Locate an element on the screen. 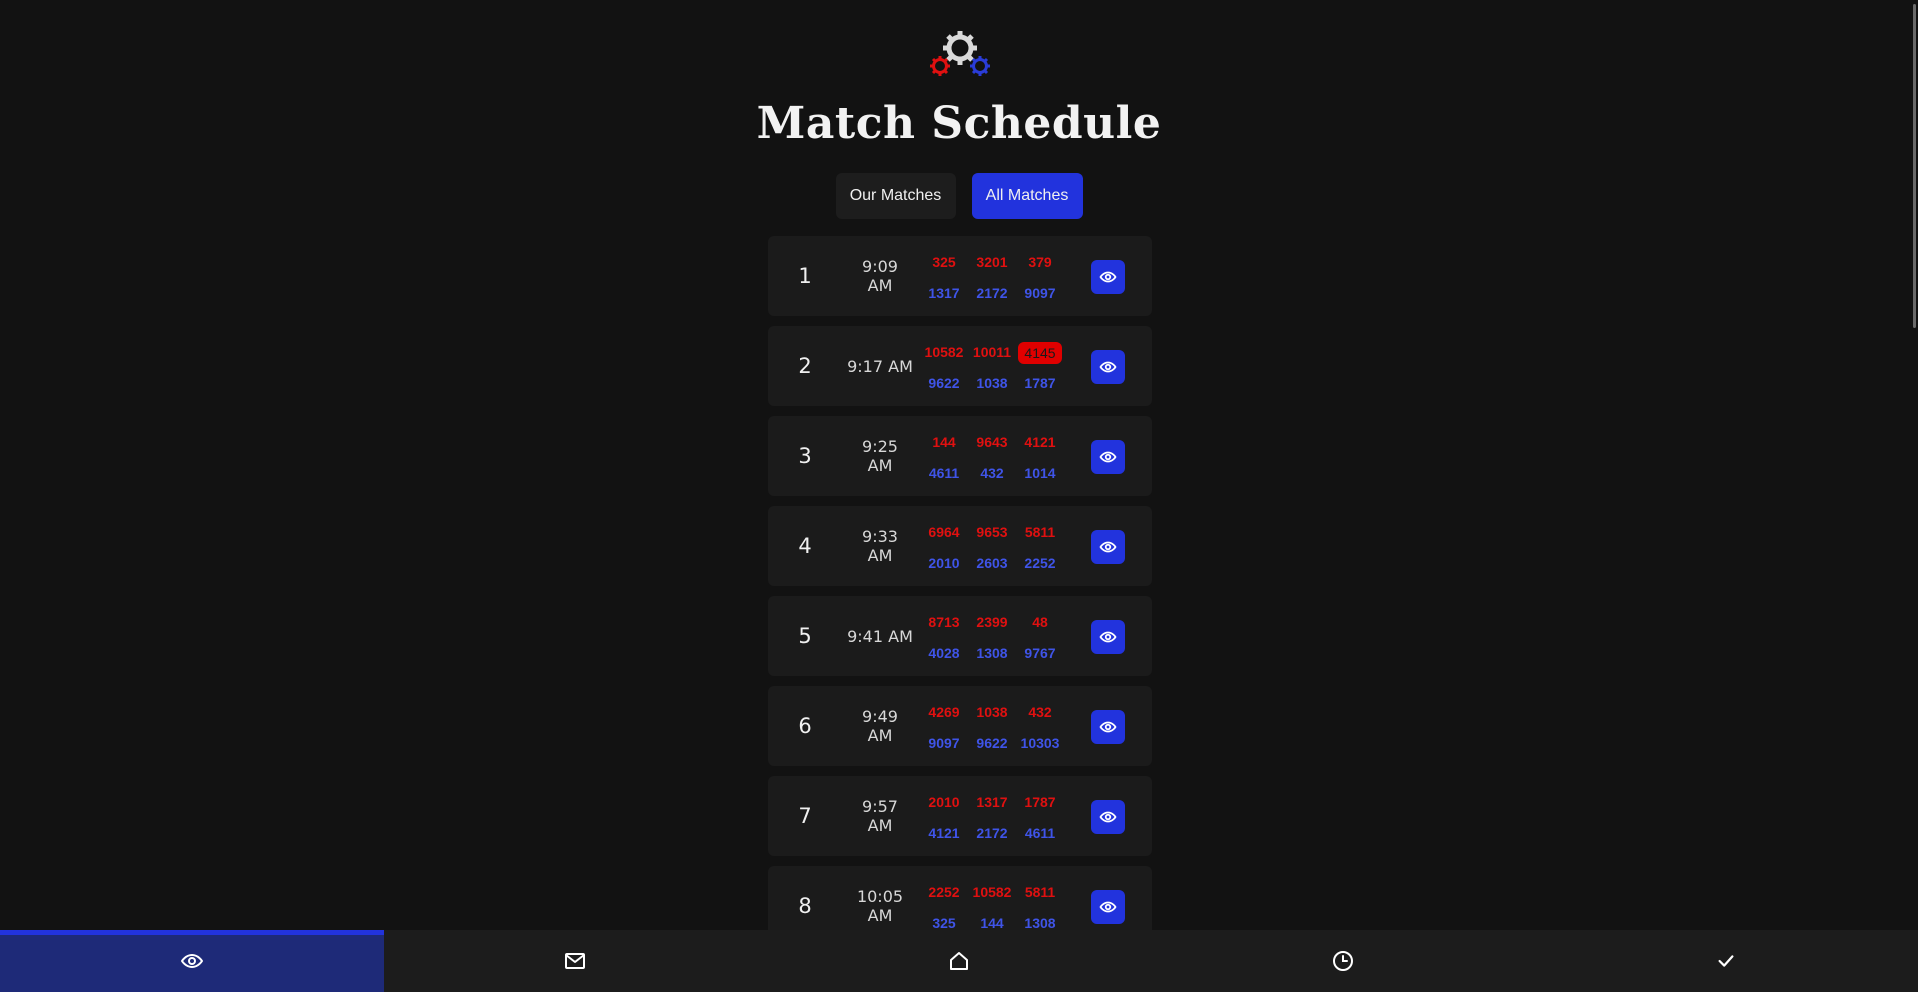 The height and width of the screenshot is (992, 1918). blue-alliance: 9622 1038 1787 is located at coordinates (992, 383).